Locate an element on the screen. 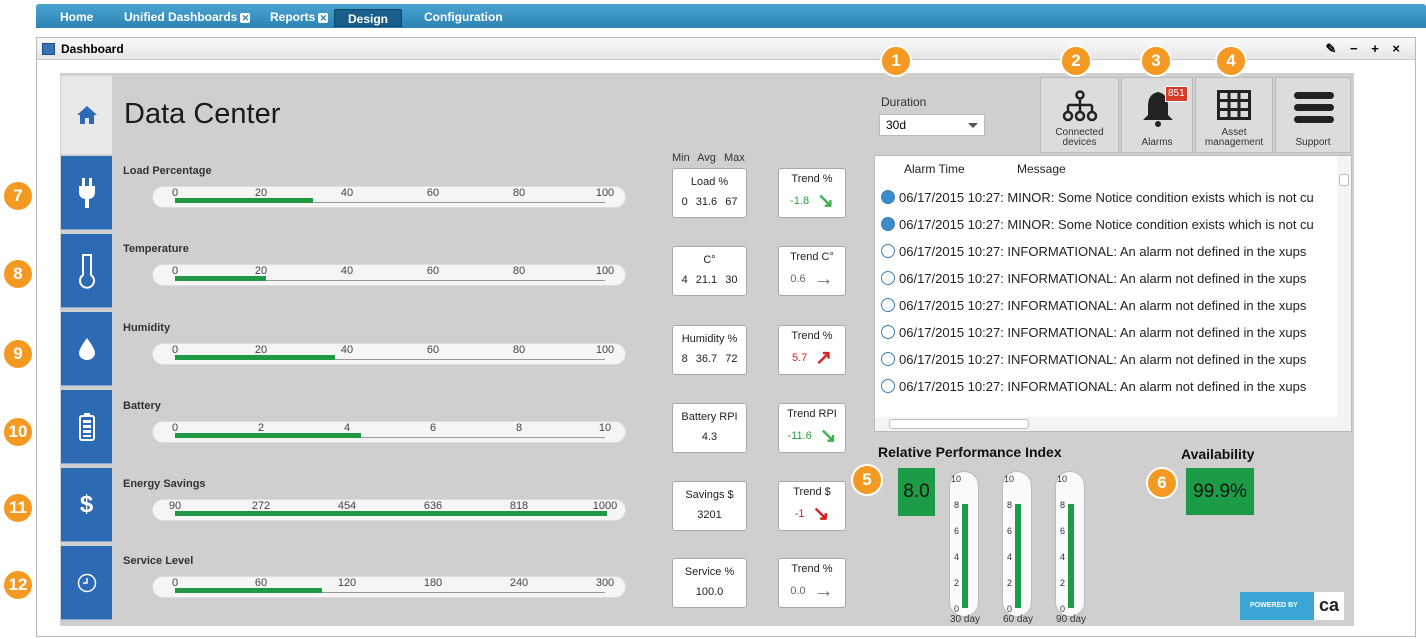  horizontal-scrollbar is located at coordinates (1106, 424).